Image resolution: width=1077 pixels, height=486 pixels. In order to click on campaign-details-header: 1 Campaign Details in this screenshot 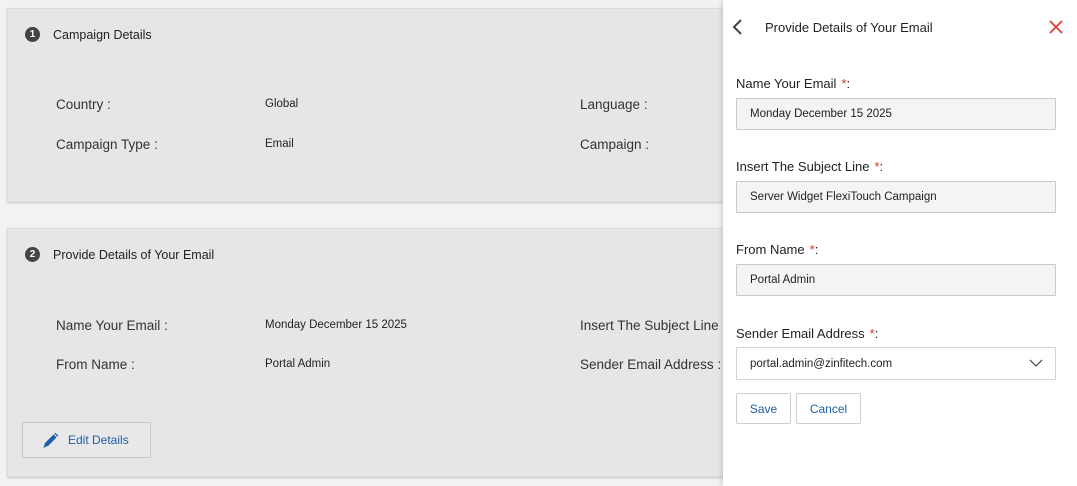, I will do `click(88, 34)`.